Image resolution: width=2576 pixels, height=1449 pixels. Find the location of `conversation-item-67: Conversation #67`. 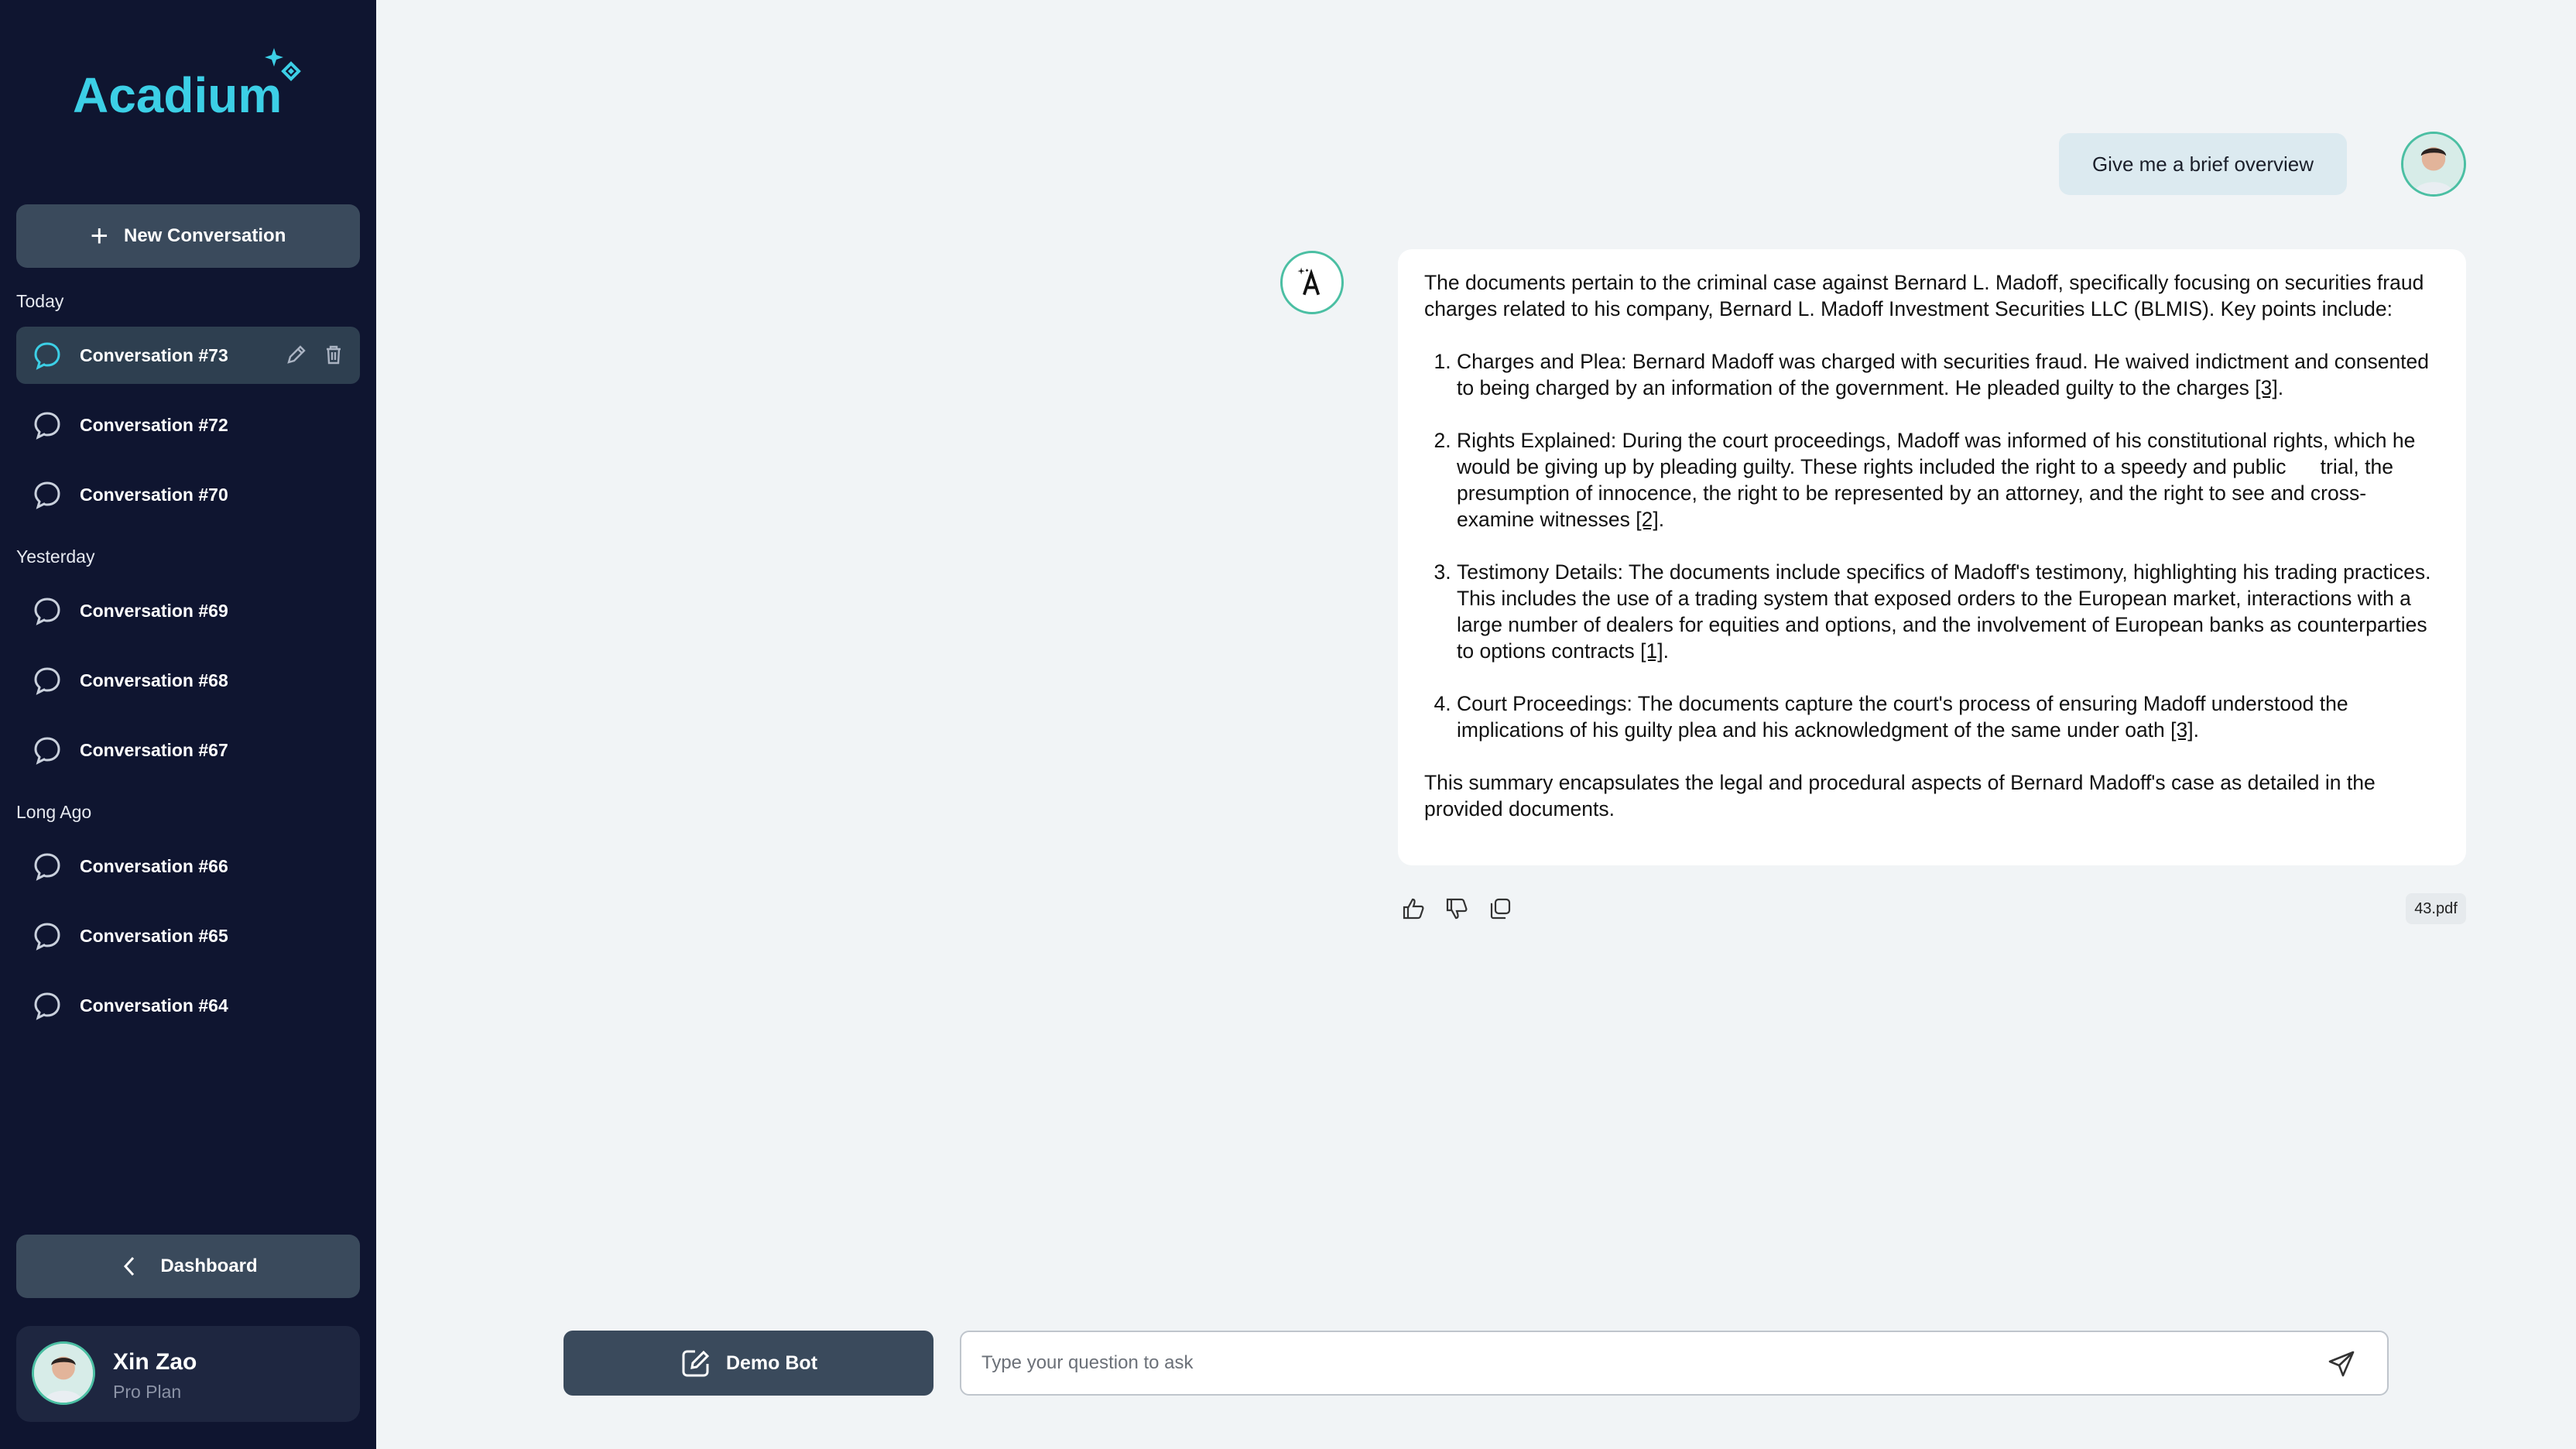

conversation-item-67: Conversation #67 is located at coordinates (188, 750).